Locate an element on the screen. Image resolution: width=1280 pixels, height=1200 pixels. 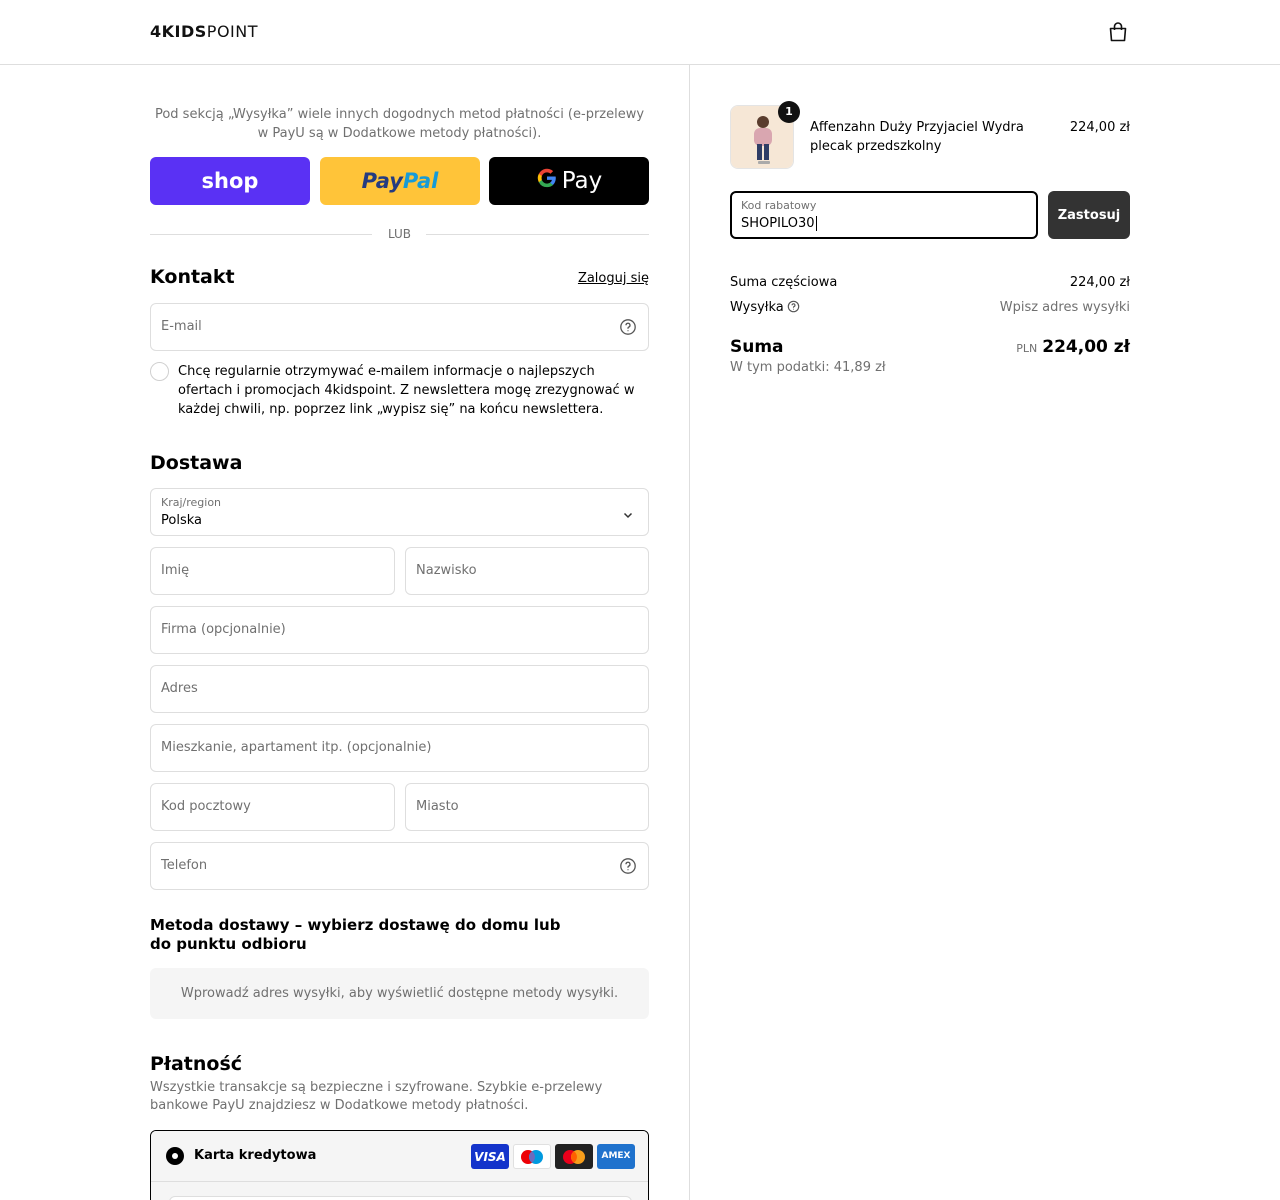
payment-option-credit-card: Karta kredytowa VISA AMEX is located at coordinates (399, 1165).